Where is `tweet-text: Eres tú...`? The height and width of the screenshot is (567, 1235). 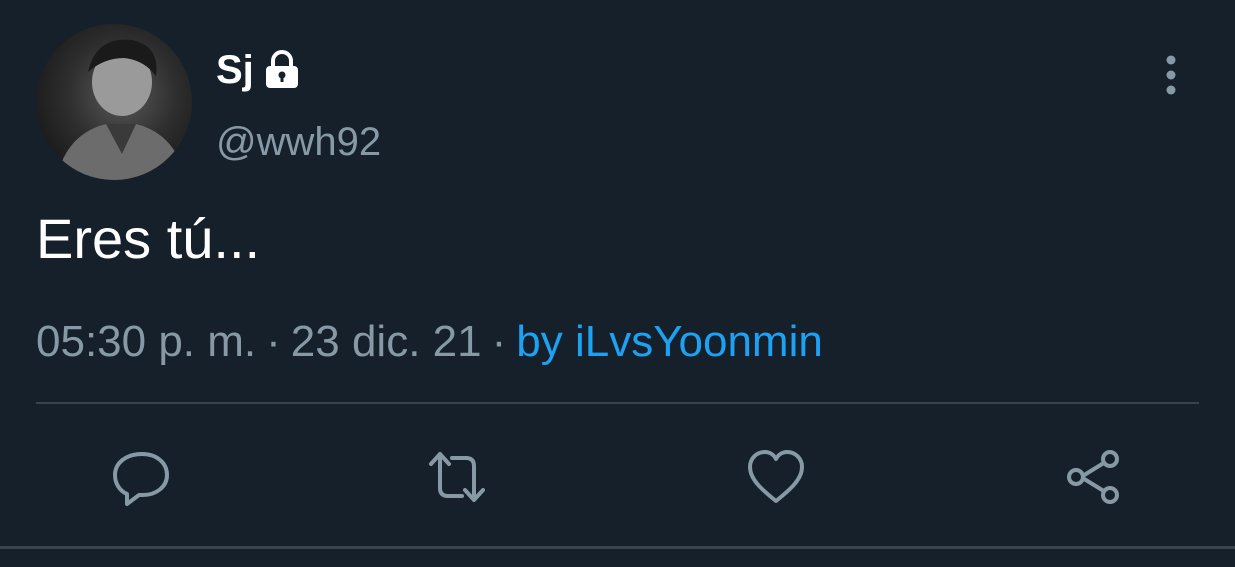
tweet-text: Eres tú... is located at coordinates (148, 238).